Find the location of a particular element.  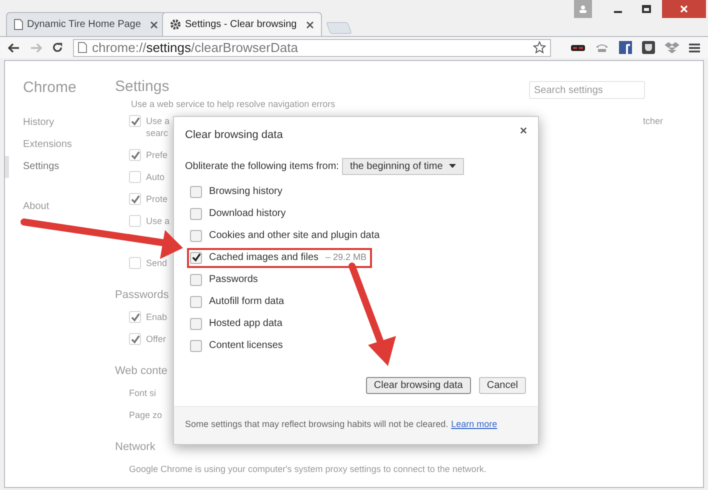

clear-data-button: Clear browsing data is located at coordinates (418, 385).